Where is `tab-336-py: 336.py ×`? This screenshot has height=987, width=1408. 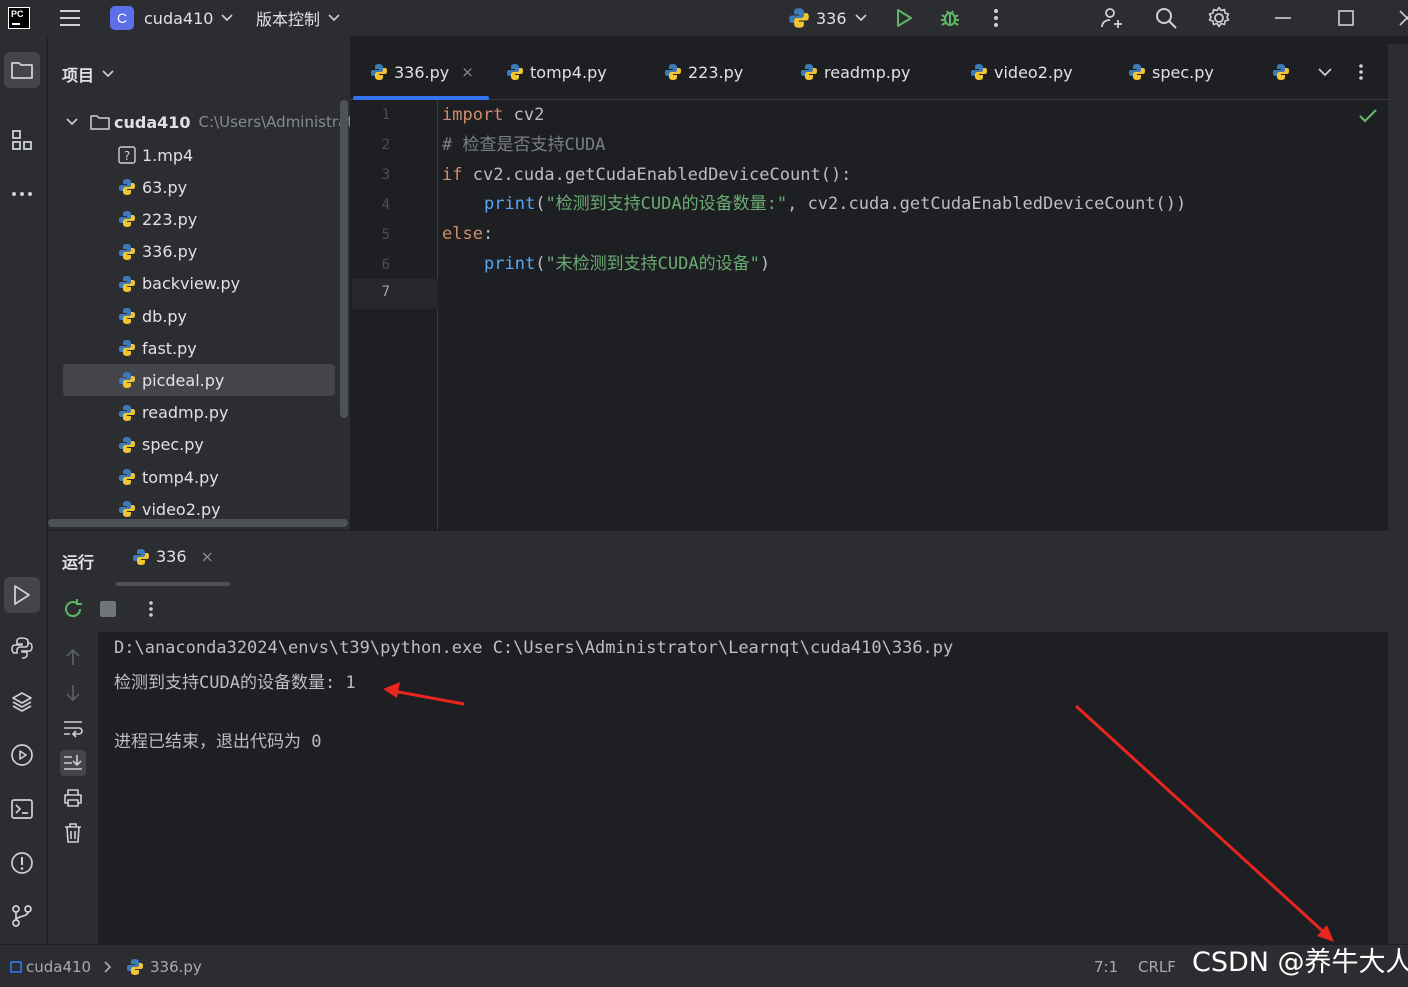 tab-336-py: 336.py × is located at coordinates (422, 72).